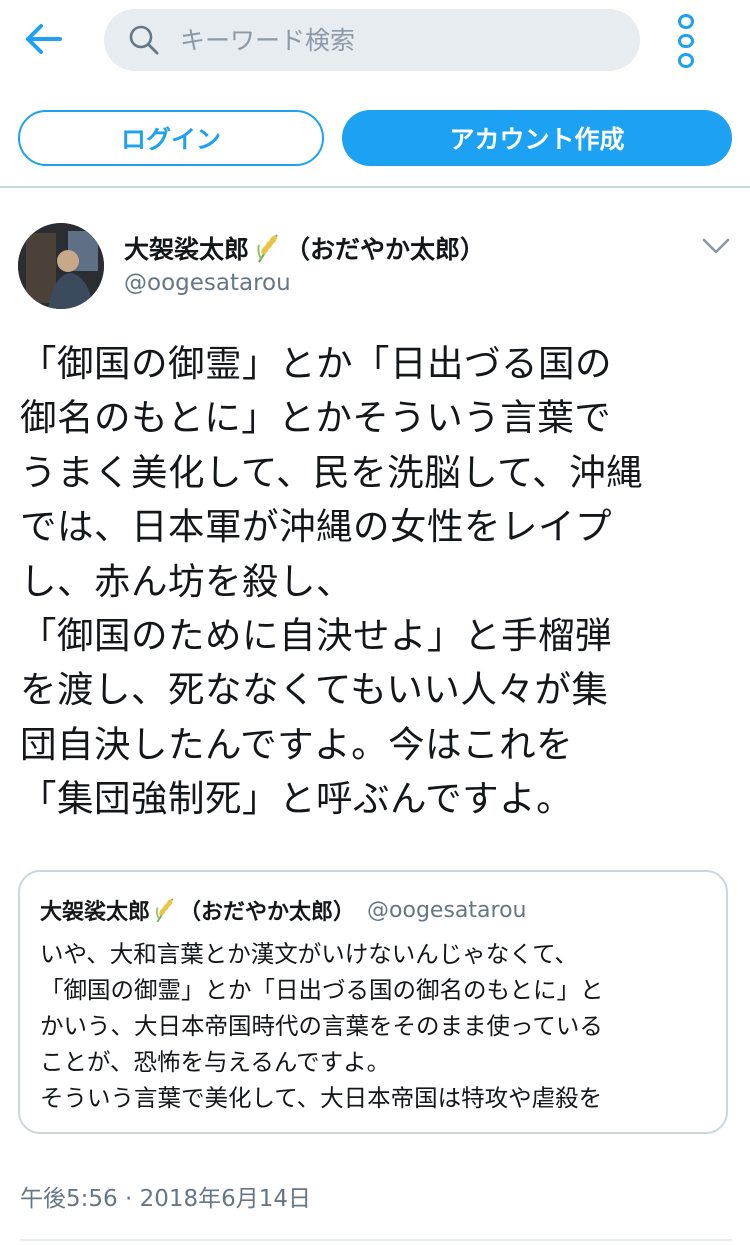  What do you see at coordinates (447, 910) in the screenshot?
I see `quoted-author-handle: @oogesatarou` at bounding box center [447, 910].